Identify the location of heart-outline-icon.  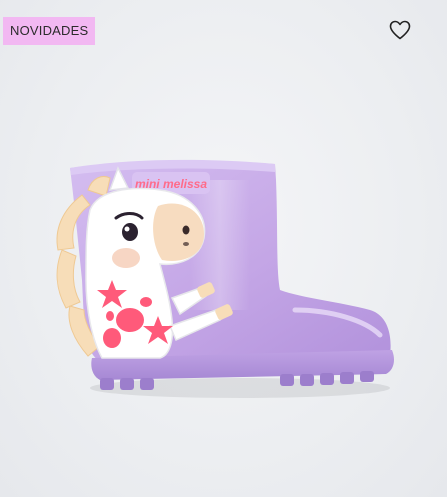
(400, 30).